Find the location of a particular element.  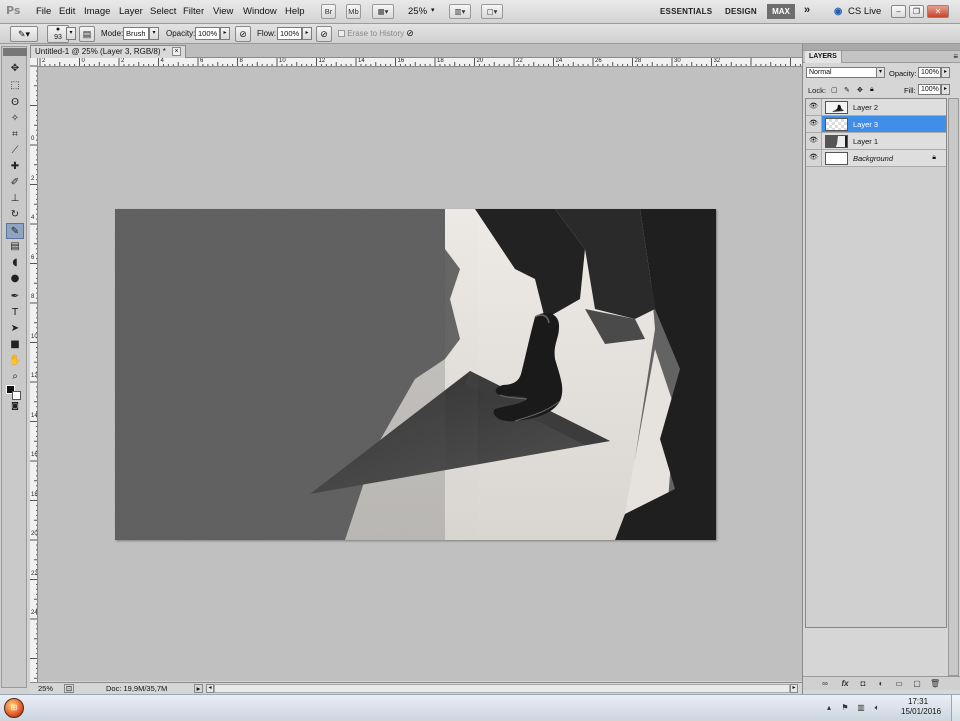

more-workspaces-button: » is located at coordinates (807, 10).